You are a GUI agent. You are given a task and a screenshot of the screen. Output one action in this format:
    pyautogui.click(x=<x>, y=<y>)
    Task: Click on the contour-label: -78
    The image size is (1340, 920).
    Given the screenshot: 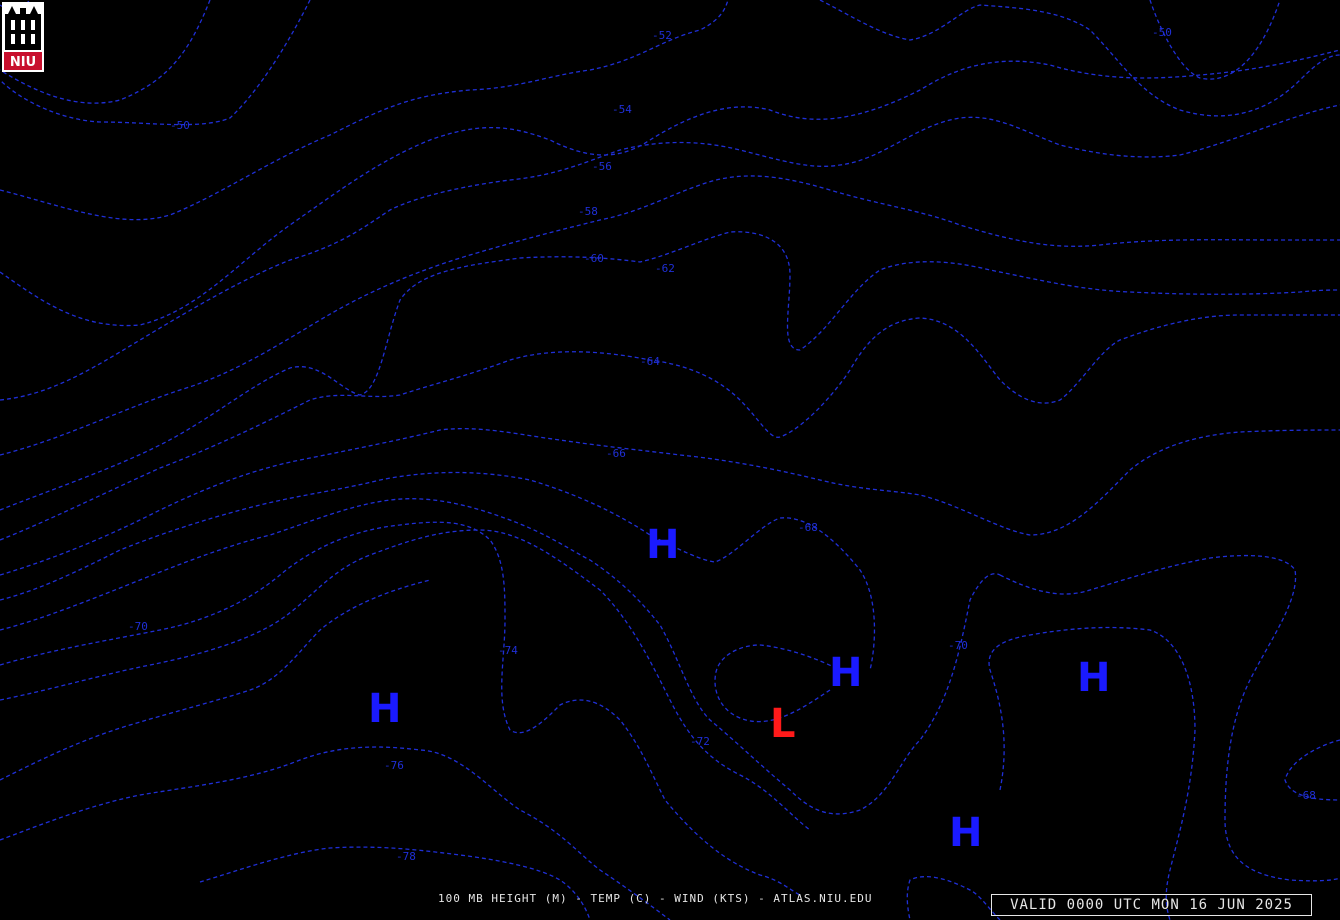 What is the action you would take?
    pyautogui.click(x=406, y=856)
    